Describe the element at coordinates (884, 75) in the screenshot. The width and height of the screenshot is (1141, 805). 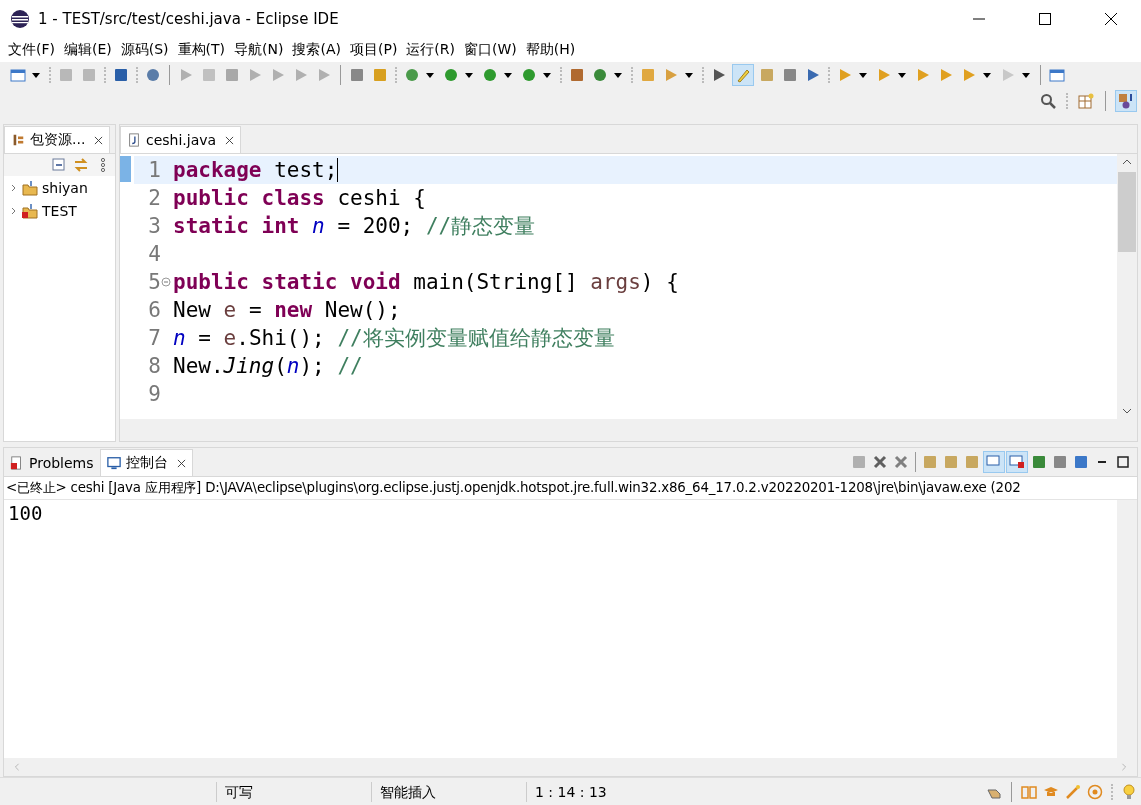
I see `up-arrow-icon` at that location.